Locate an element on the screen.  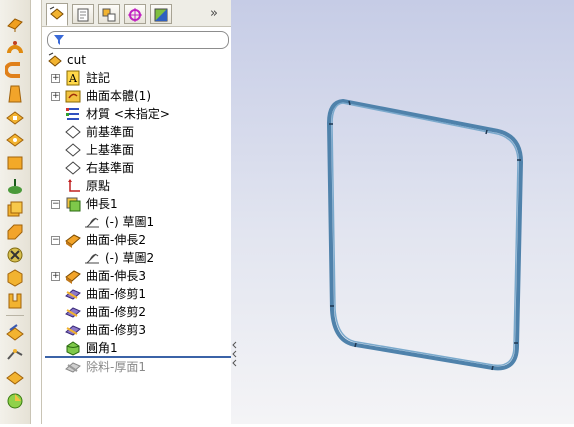
chamfer-icon is located at coordinates (15, 232).